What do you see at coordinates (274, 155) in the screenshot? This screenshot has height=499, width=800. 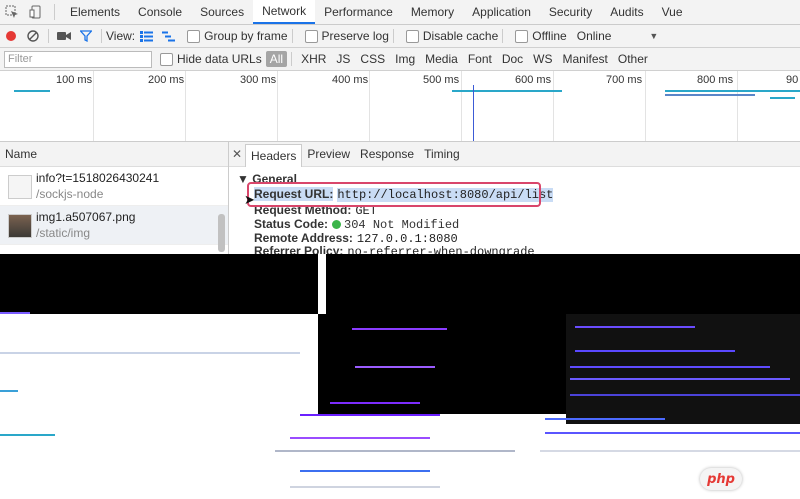 I see `tab-headers: Headers` at bounding box center [274, 155].